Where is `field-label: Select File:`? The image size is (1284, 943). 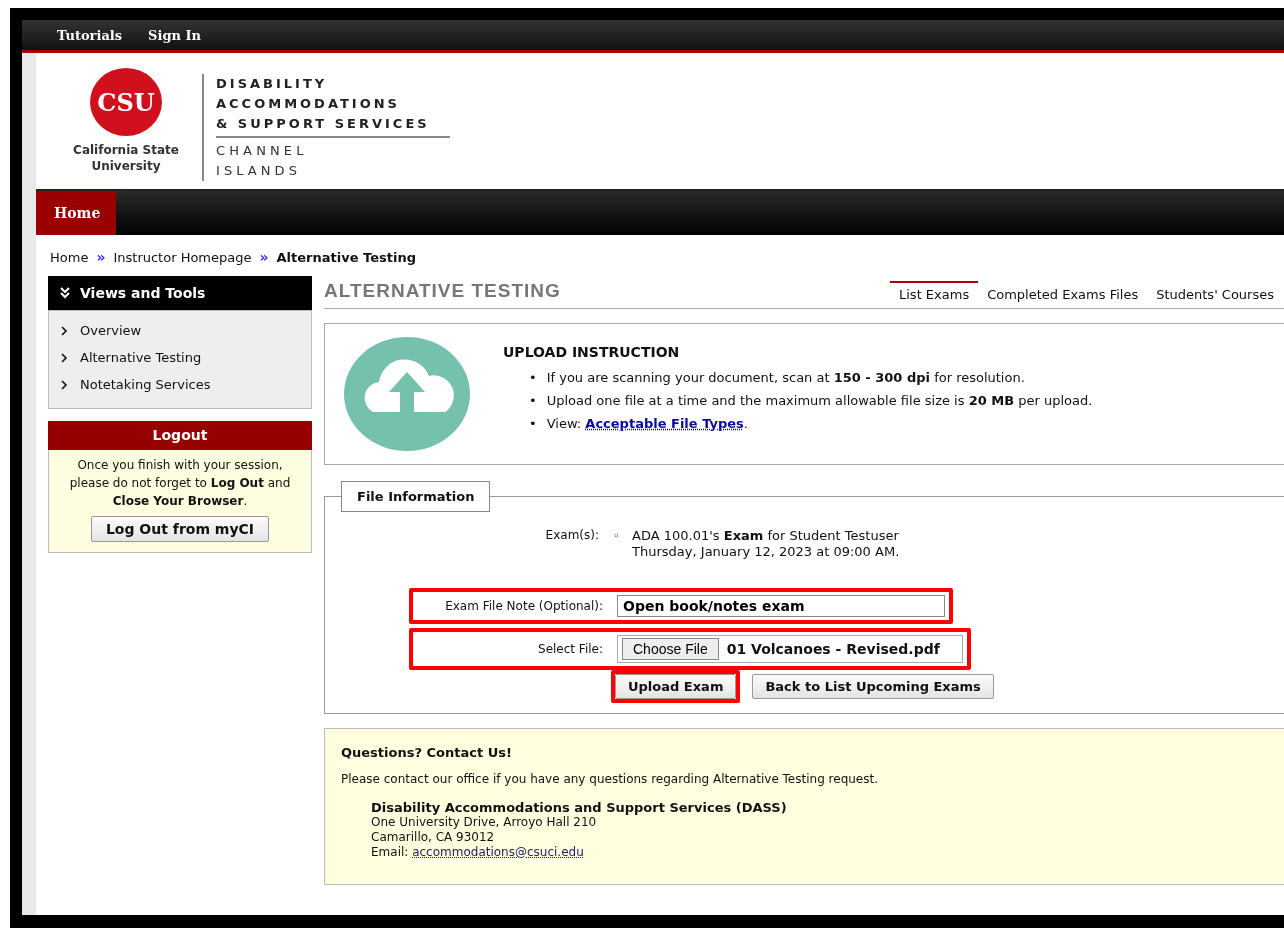 field-label: Select File: is located at coordinates (570, 649).